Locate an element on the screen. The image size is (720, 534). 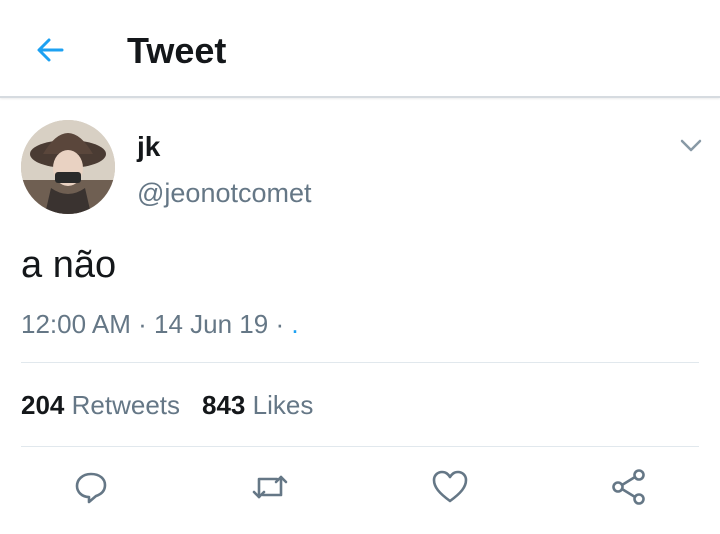
like-button is located at coordinates (450, 487).